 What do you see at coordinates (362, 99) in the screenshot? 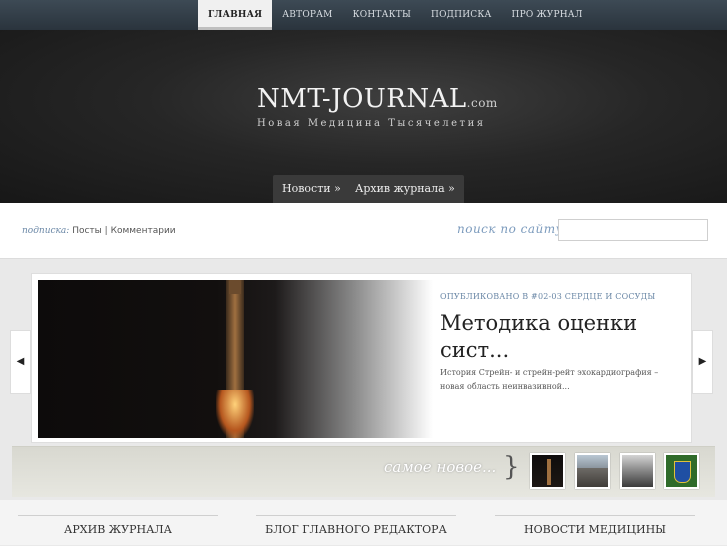
I see `logo-main: NMT-JOURNAL` at bounding box center [362, 99].